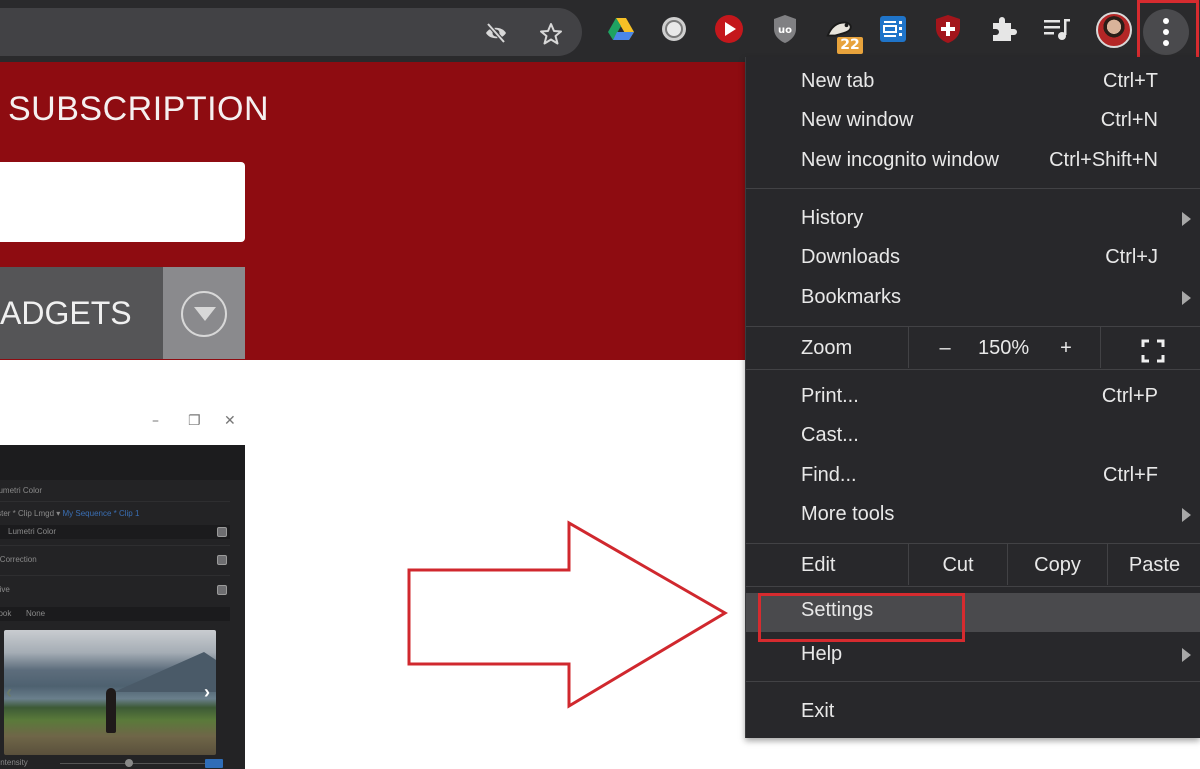 The height and width of the screenshot is (769, 1200). I want to click on svg-text: uo, so click(785, 30).